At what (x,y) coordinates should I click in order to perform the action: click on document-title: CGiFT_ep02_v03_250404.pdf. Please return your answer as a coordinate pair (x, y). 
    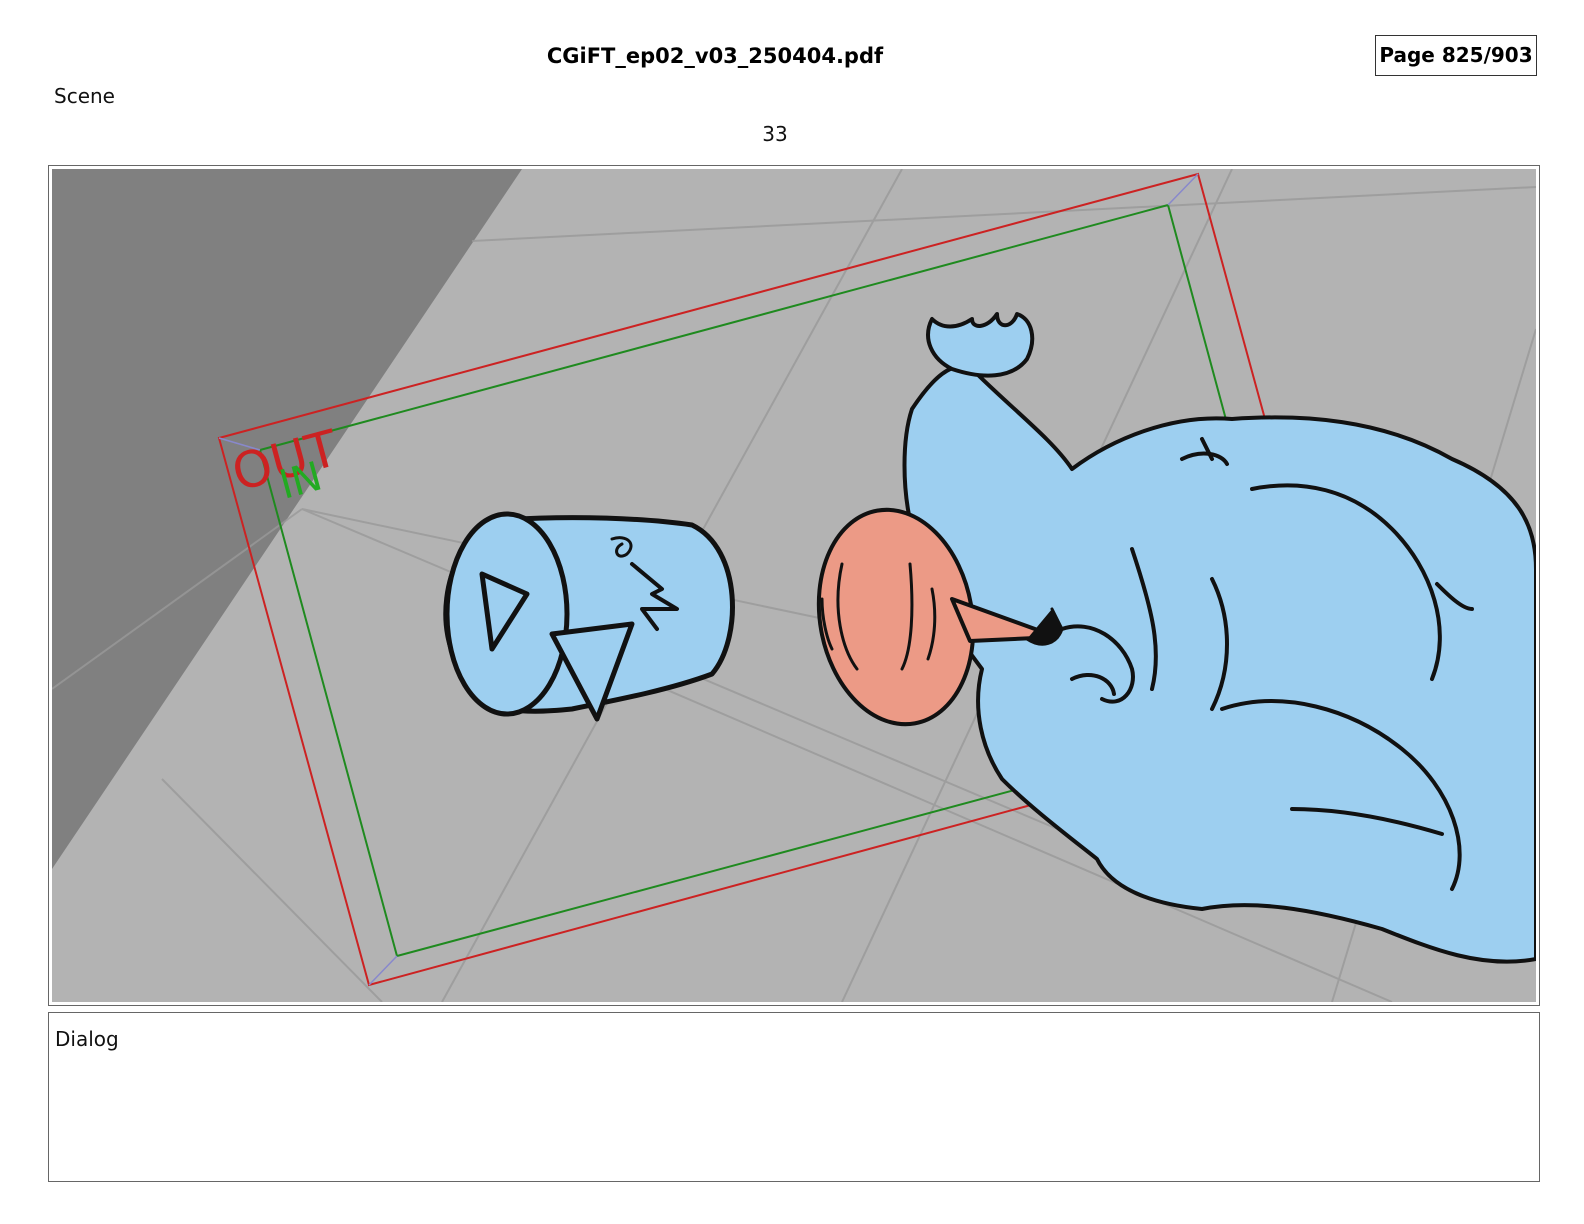
    Looking at the image, I should click on (715, 56).